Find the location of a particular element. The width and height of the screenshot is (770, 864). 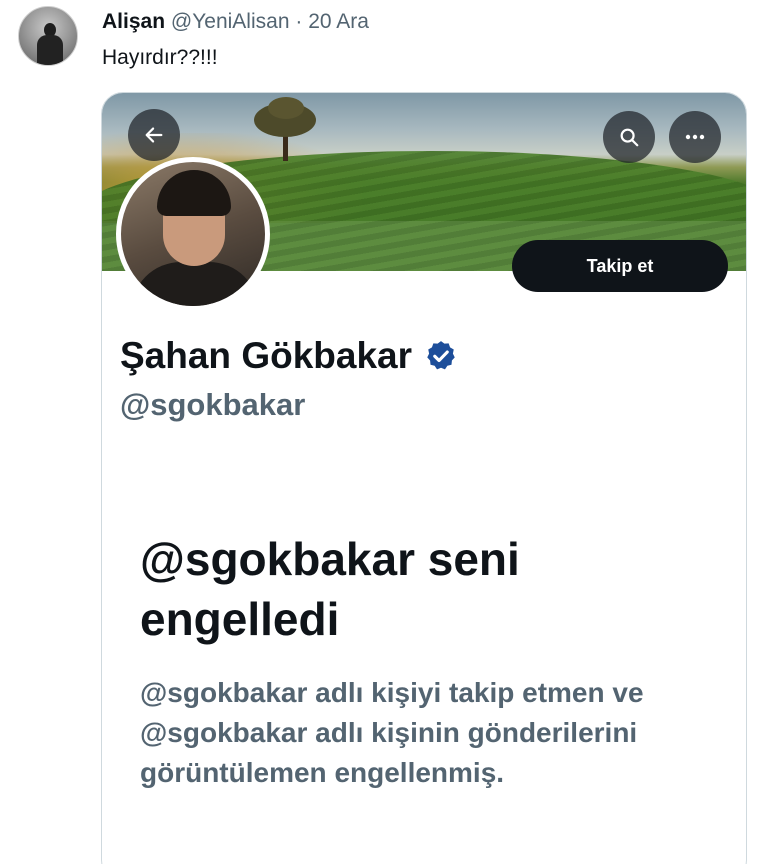

profile-display-name-row: Şahan Gökbakar is located at coordinates (289, 356).